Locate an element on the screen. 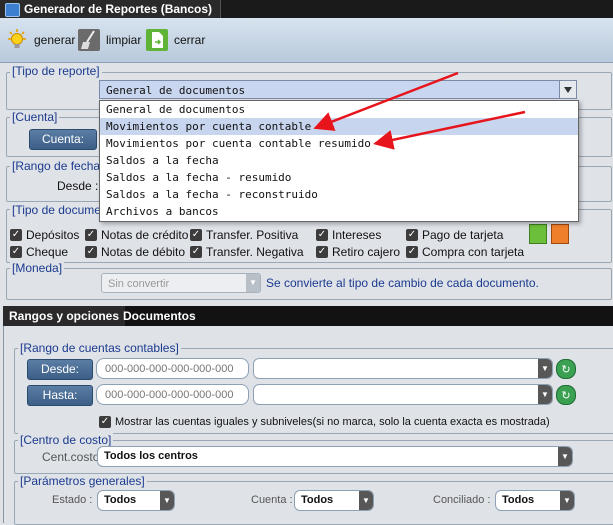 The height and width of the screenshot is (525, 613). arrow-to-movimientos is located at coordinates (386, 101).